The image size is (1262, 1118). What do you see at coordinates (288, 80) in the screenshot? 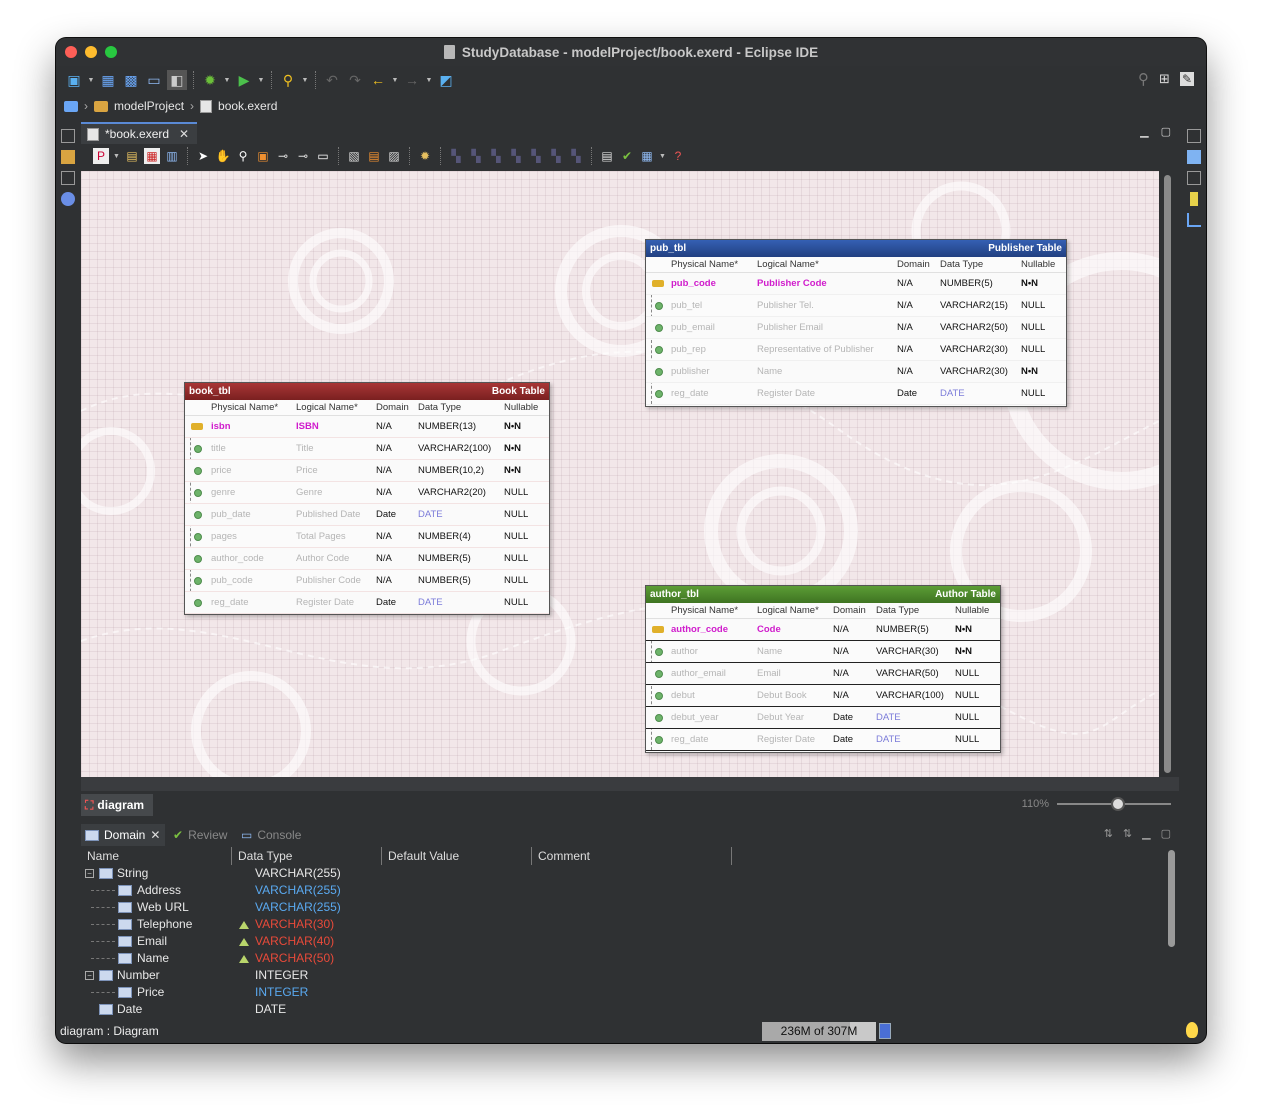
I see `search-icon: ⚲` at bounding box center [288, 80].